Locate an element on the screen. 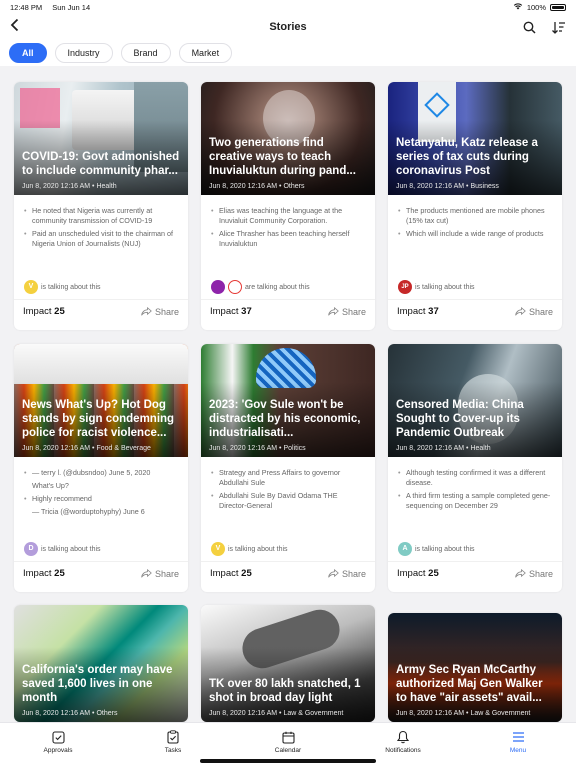  story-meta: Jun 8, 2020 12:16 AM • Business is located at coordinates (447, 186).